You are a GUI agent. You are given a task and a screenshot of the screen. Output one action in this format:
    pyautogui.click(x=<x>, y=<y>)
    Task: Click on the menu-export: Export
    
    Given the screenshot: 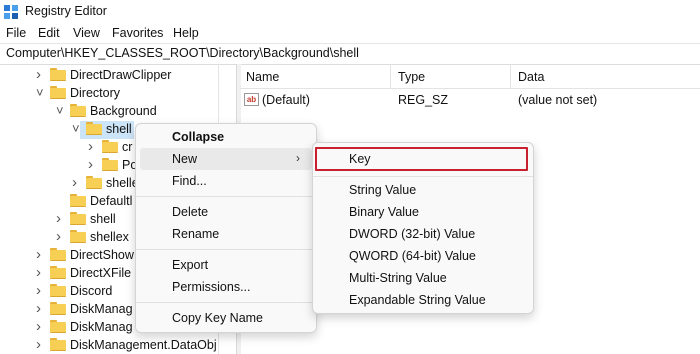 What is the action you would take?
    pyautogui.click(x=226, y=265)
    